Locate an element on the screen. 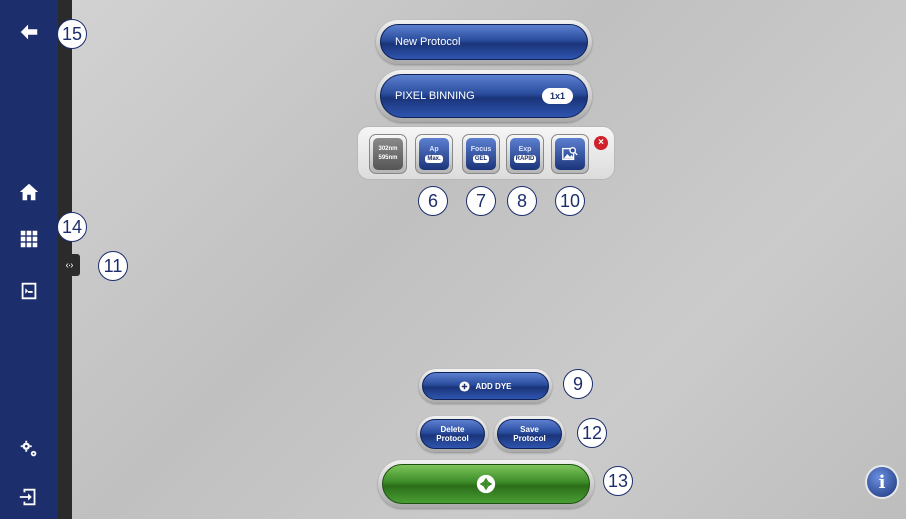  pixel-binning-frame: PIXEL BINNING 1x1 is located at coordinates (484, 96).